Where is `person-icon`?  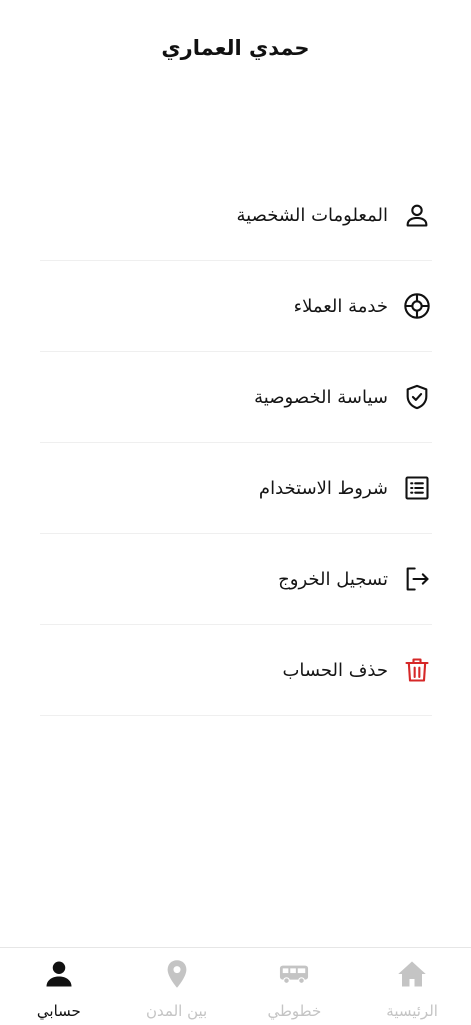 person-icon is located at coordinates (59, 974).